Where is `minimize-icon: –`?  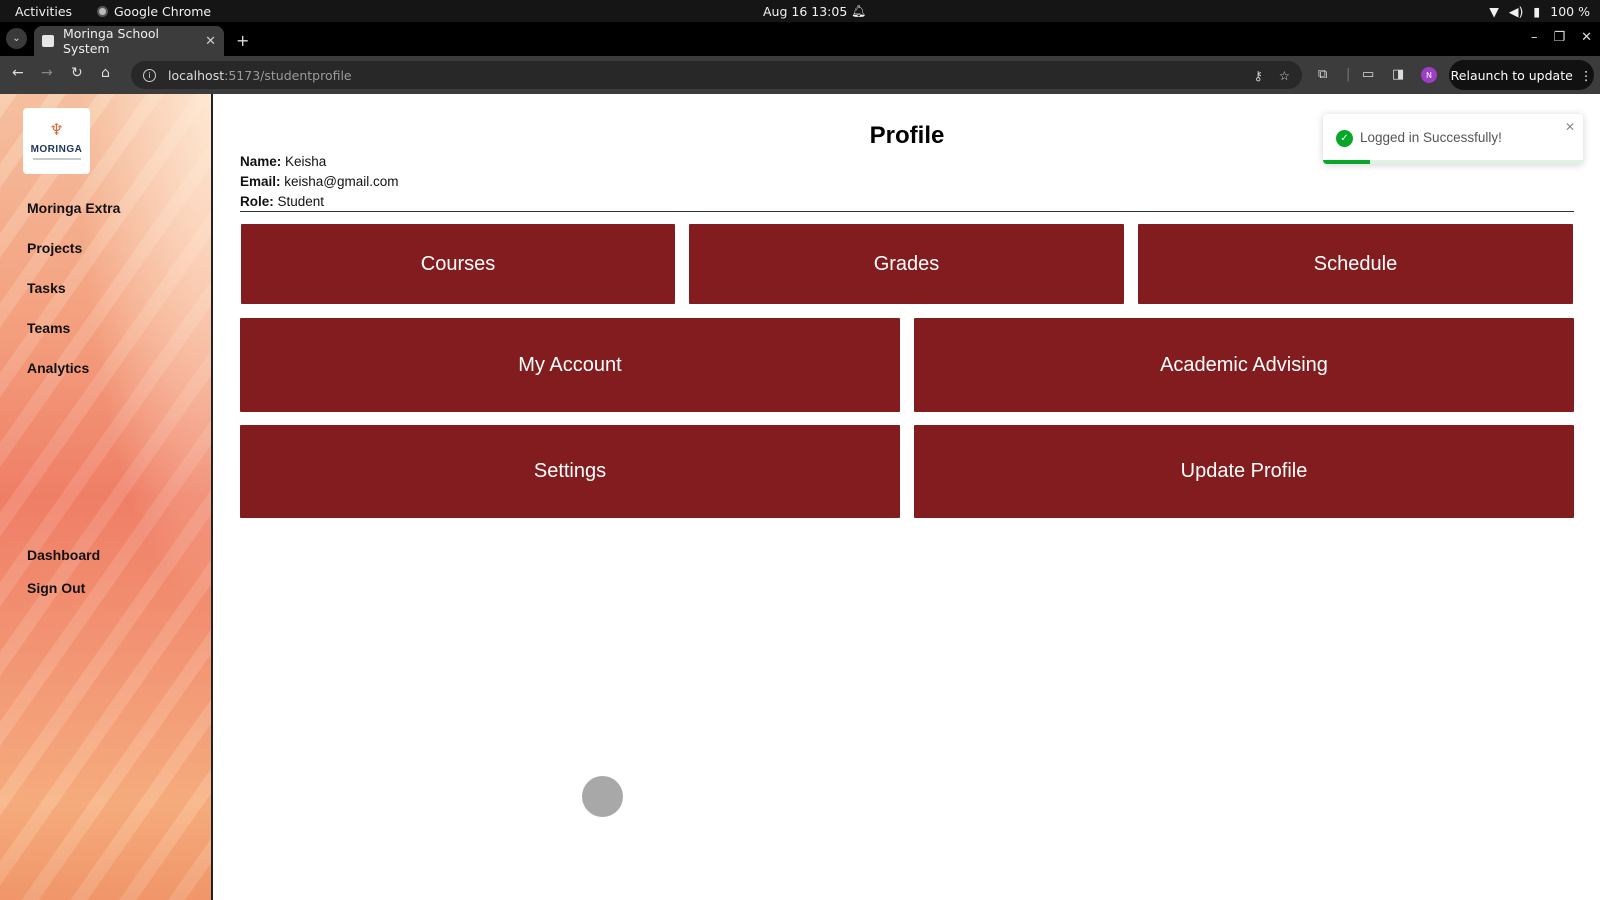 minimize-icon: – is located at coordinates (1534, 37).